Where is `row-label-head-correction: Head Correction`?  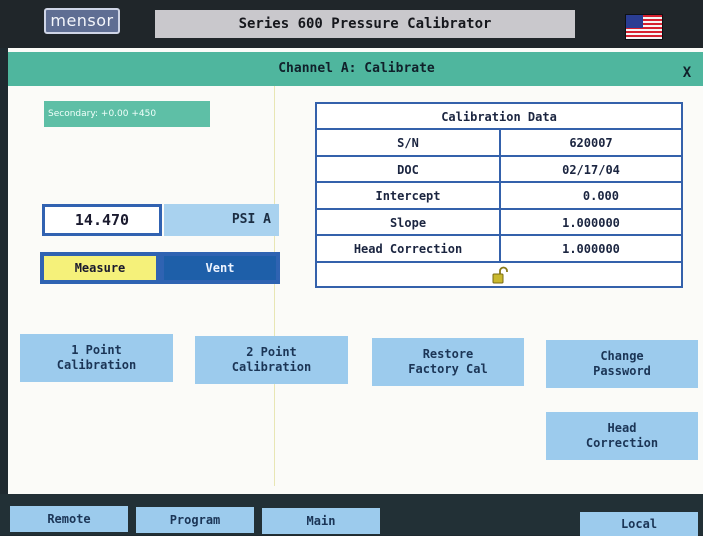
row-label-head-correction: Head Correction is located at coordinates (408, 249).